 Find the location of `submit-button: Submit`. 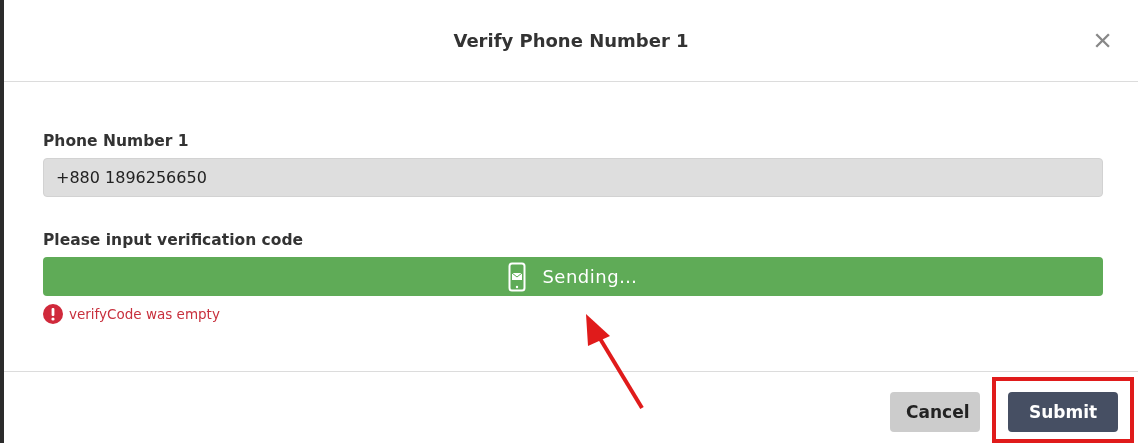

submit-button: Submit is located at coordinates (1063, 411).